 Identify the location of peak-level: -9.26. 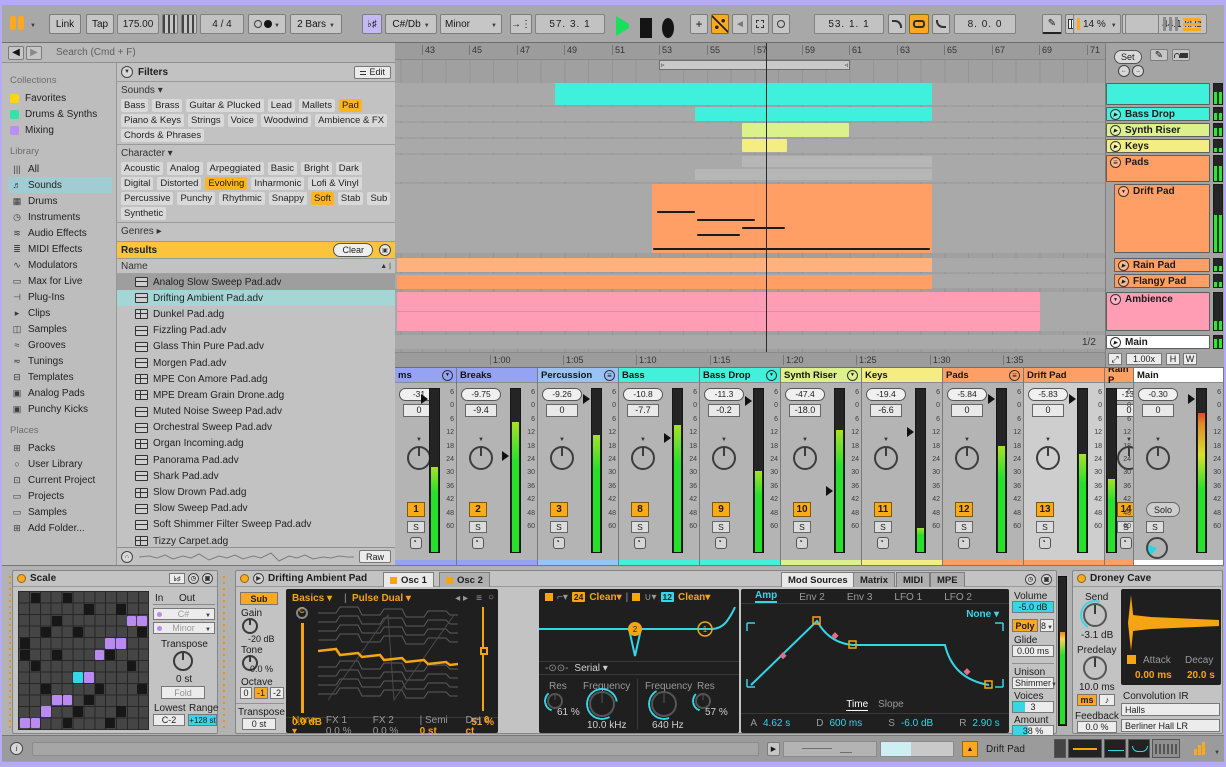
(562, 394).